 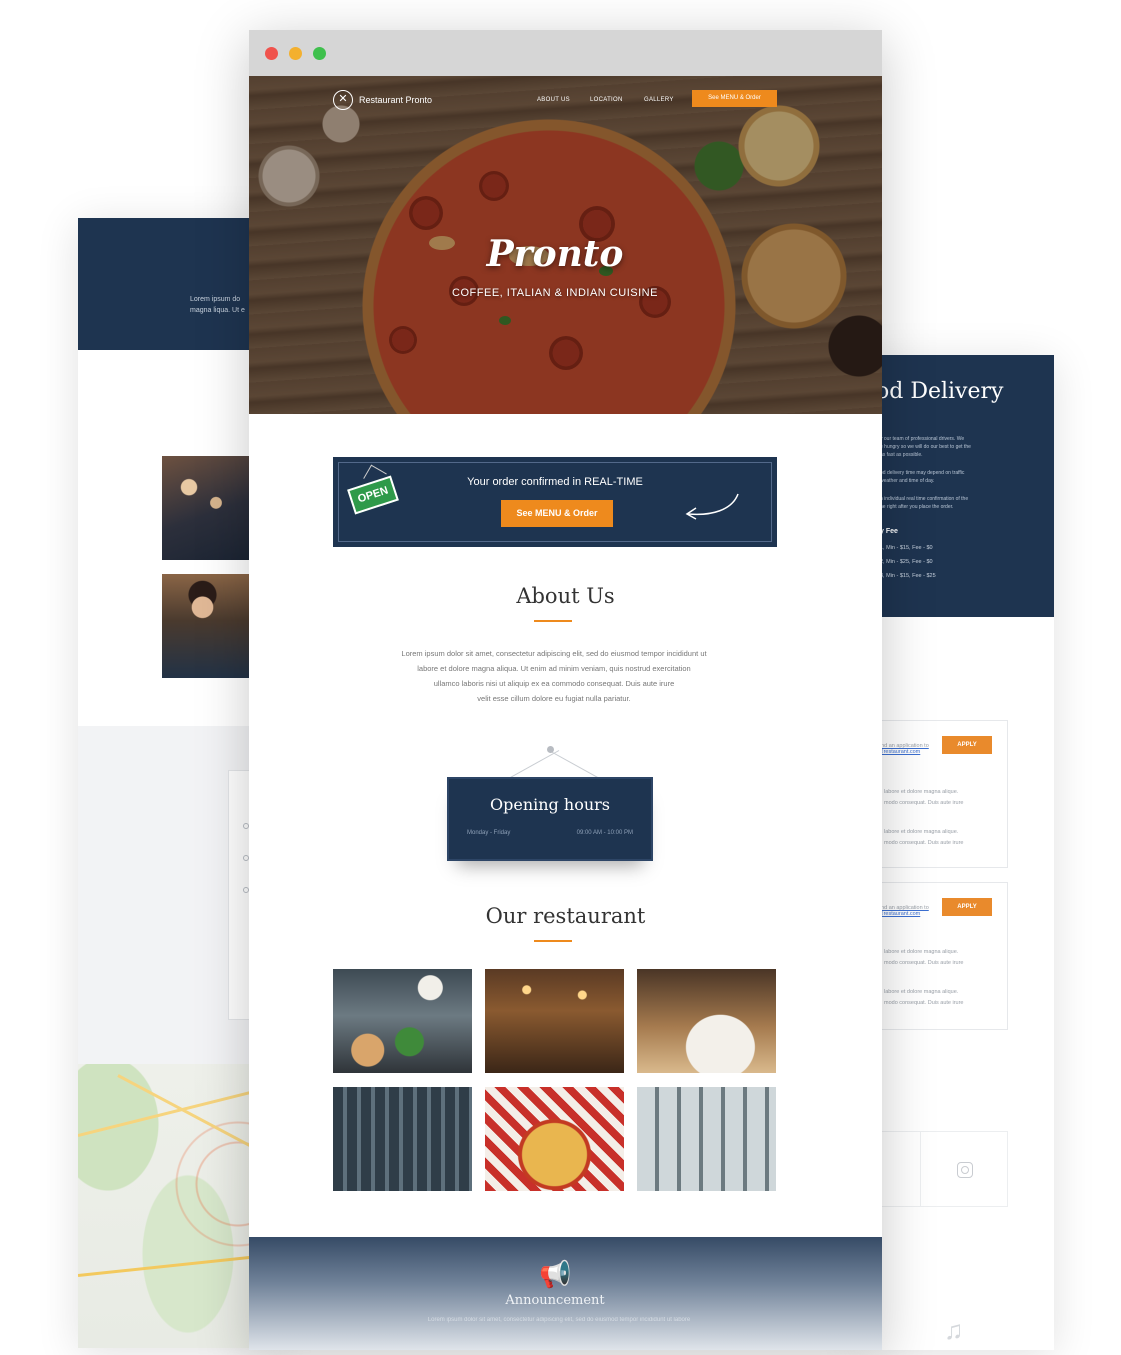 What do you see at coordinates (906, 562) in the screenshot?
I see `delivery-fee-row: 2, Min - $25, Fee - $0` at bounding box center [906, 562].